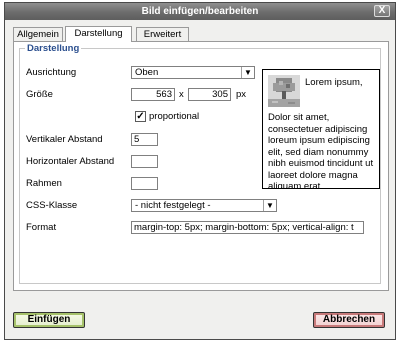  Describe the element at coordinates (294, 185) in the screenshot. I see `preview-line: aliquam erat` at that location.